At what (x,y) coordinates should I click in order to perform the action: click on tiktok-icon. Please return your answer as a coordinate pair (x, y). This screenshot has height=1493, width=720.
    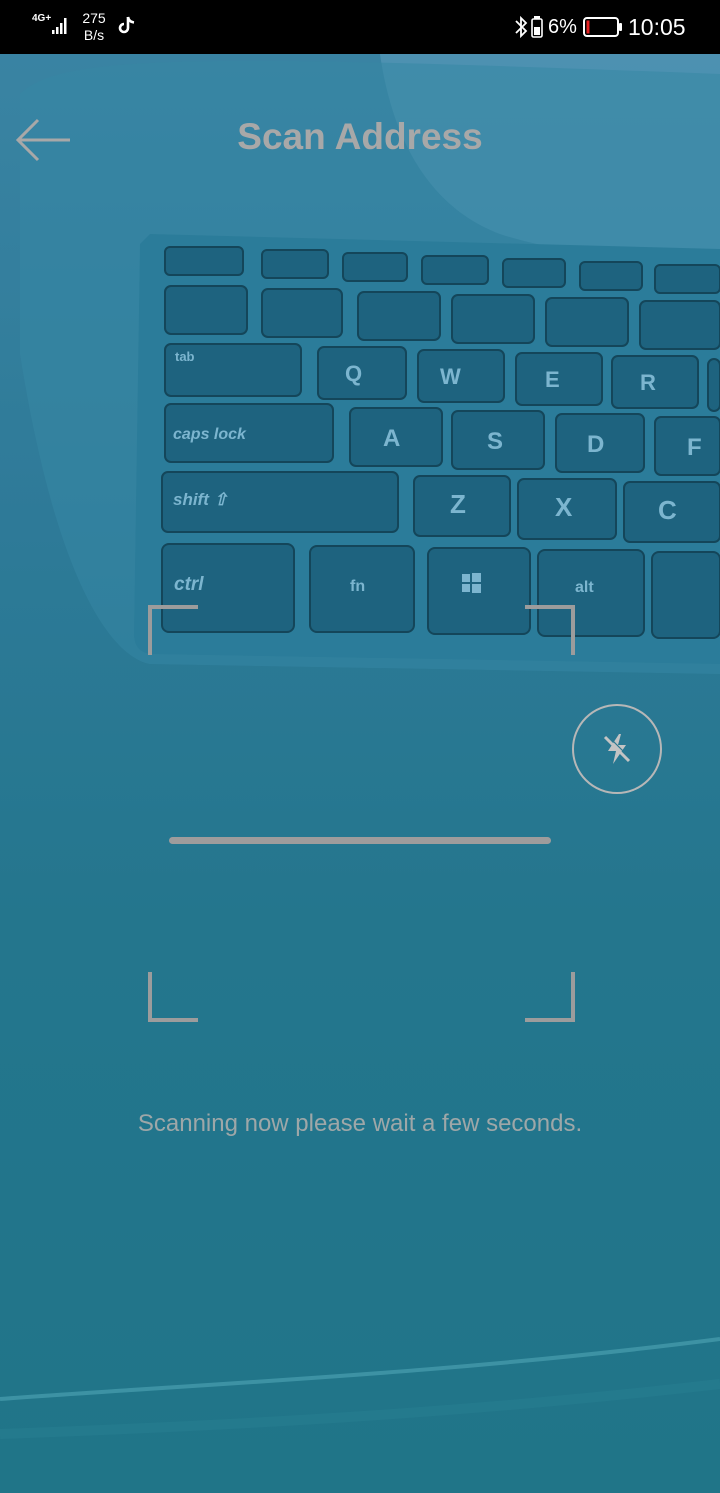
    Looking at the image, I should click on (126, 25).